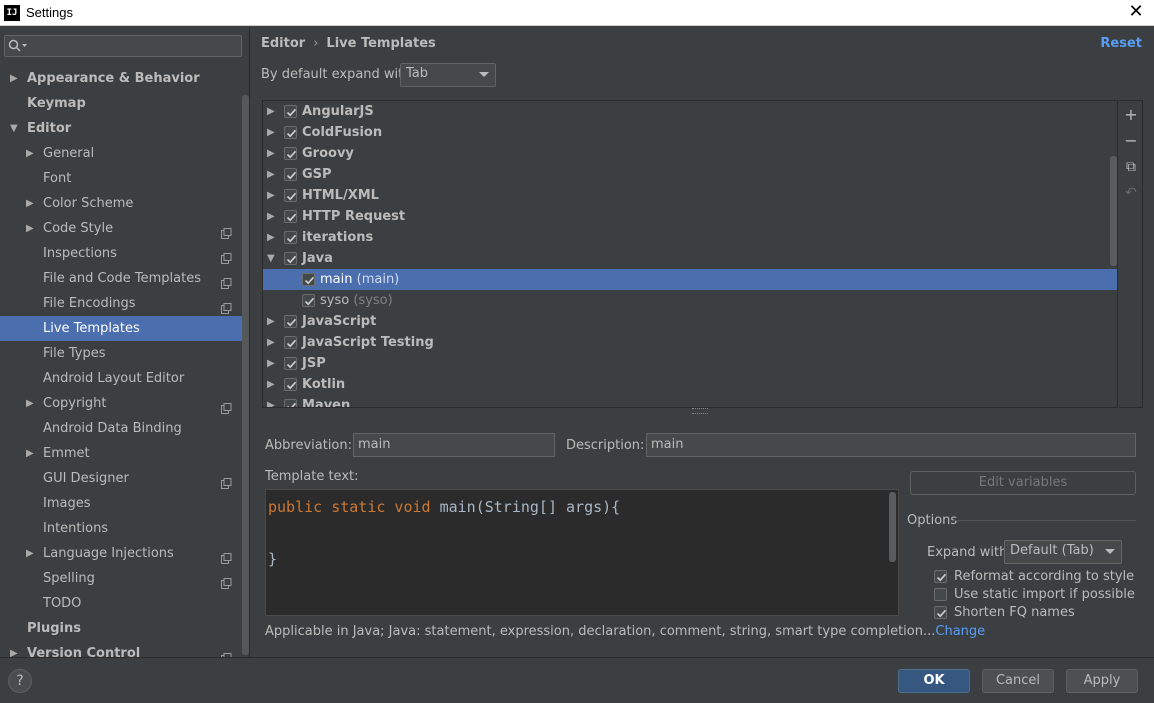 The image size is (1154, 703). What do you see at coordinates (120, 153) in the screenshot?
I see `sidebar-item-general: ▶ General` at bounding box center [120, 153].